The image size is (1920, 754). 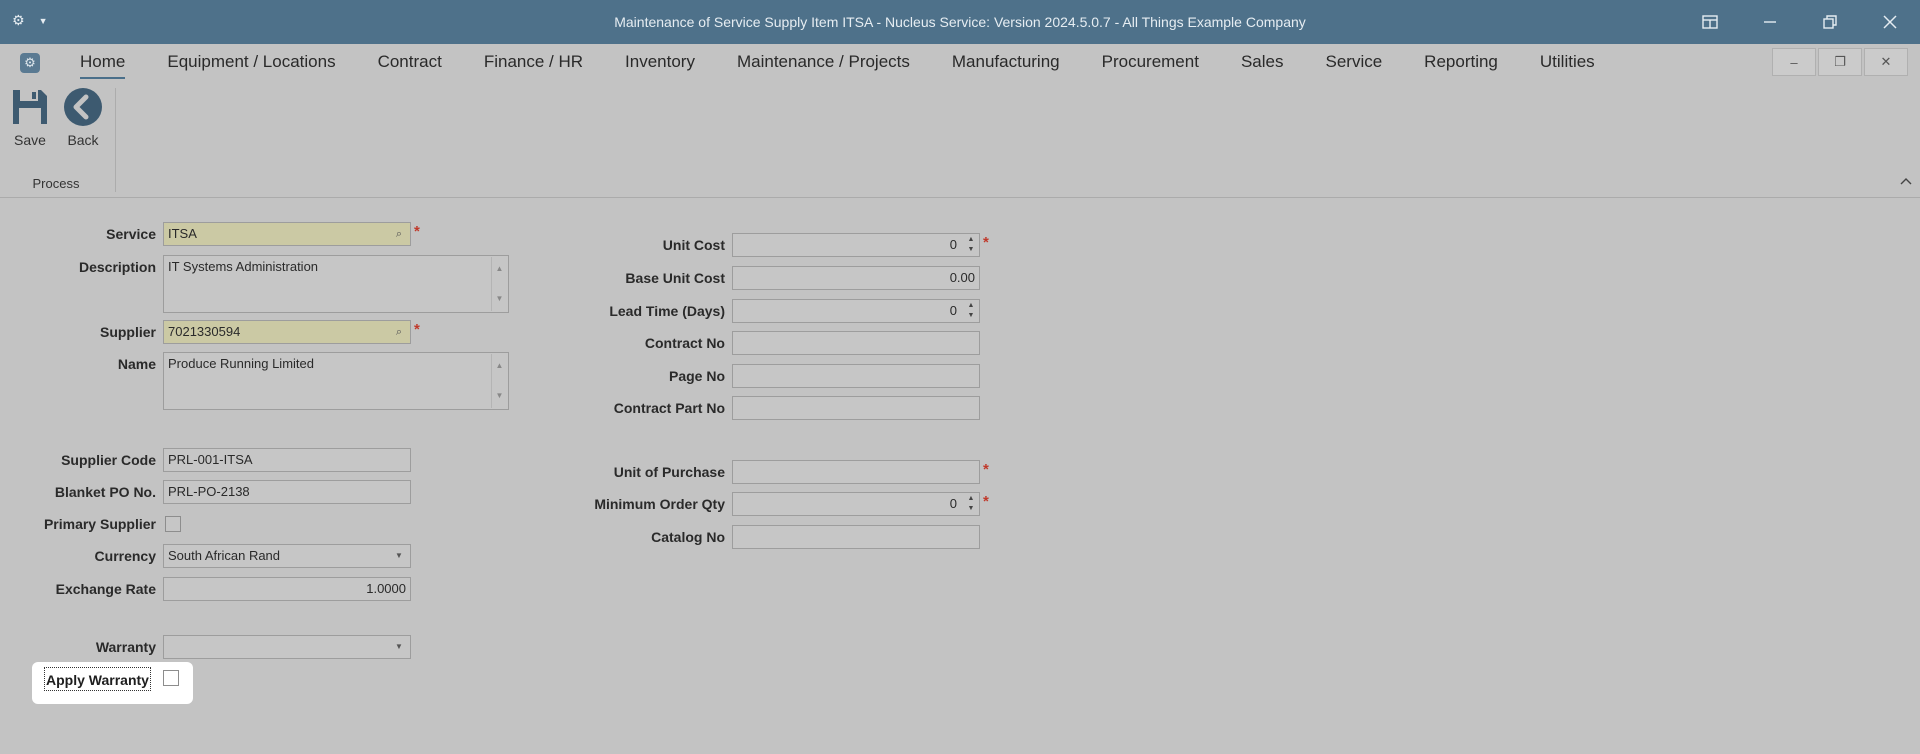 What do you see at coordinates (986, 501) in the screenshot?
I see `min-order-qty-required-marker: *` at bounding box center [986, 501].